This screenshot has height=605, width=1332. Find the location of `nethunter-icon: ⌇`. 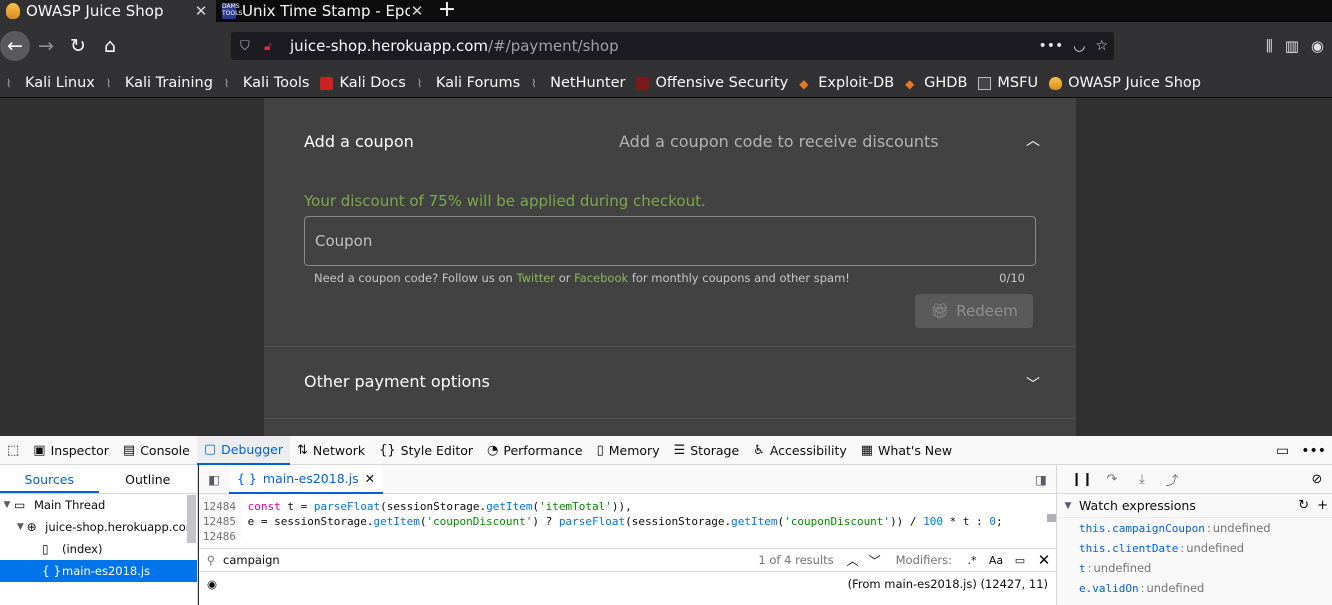

nethunter-icon: ⌇ is located at coordinates (534, 83).